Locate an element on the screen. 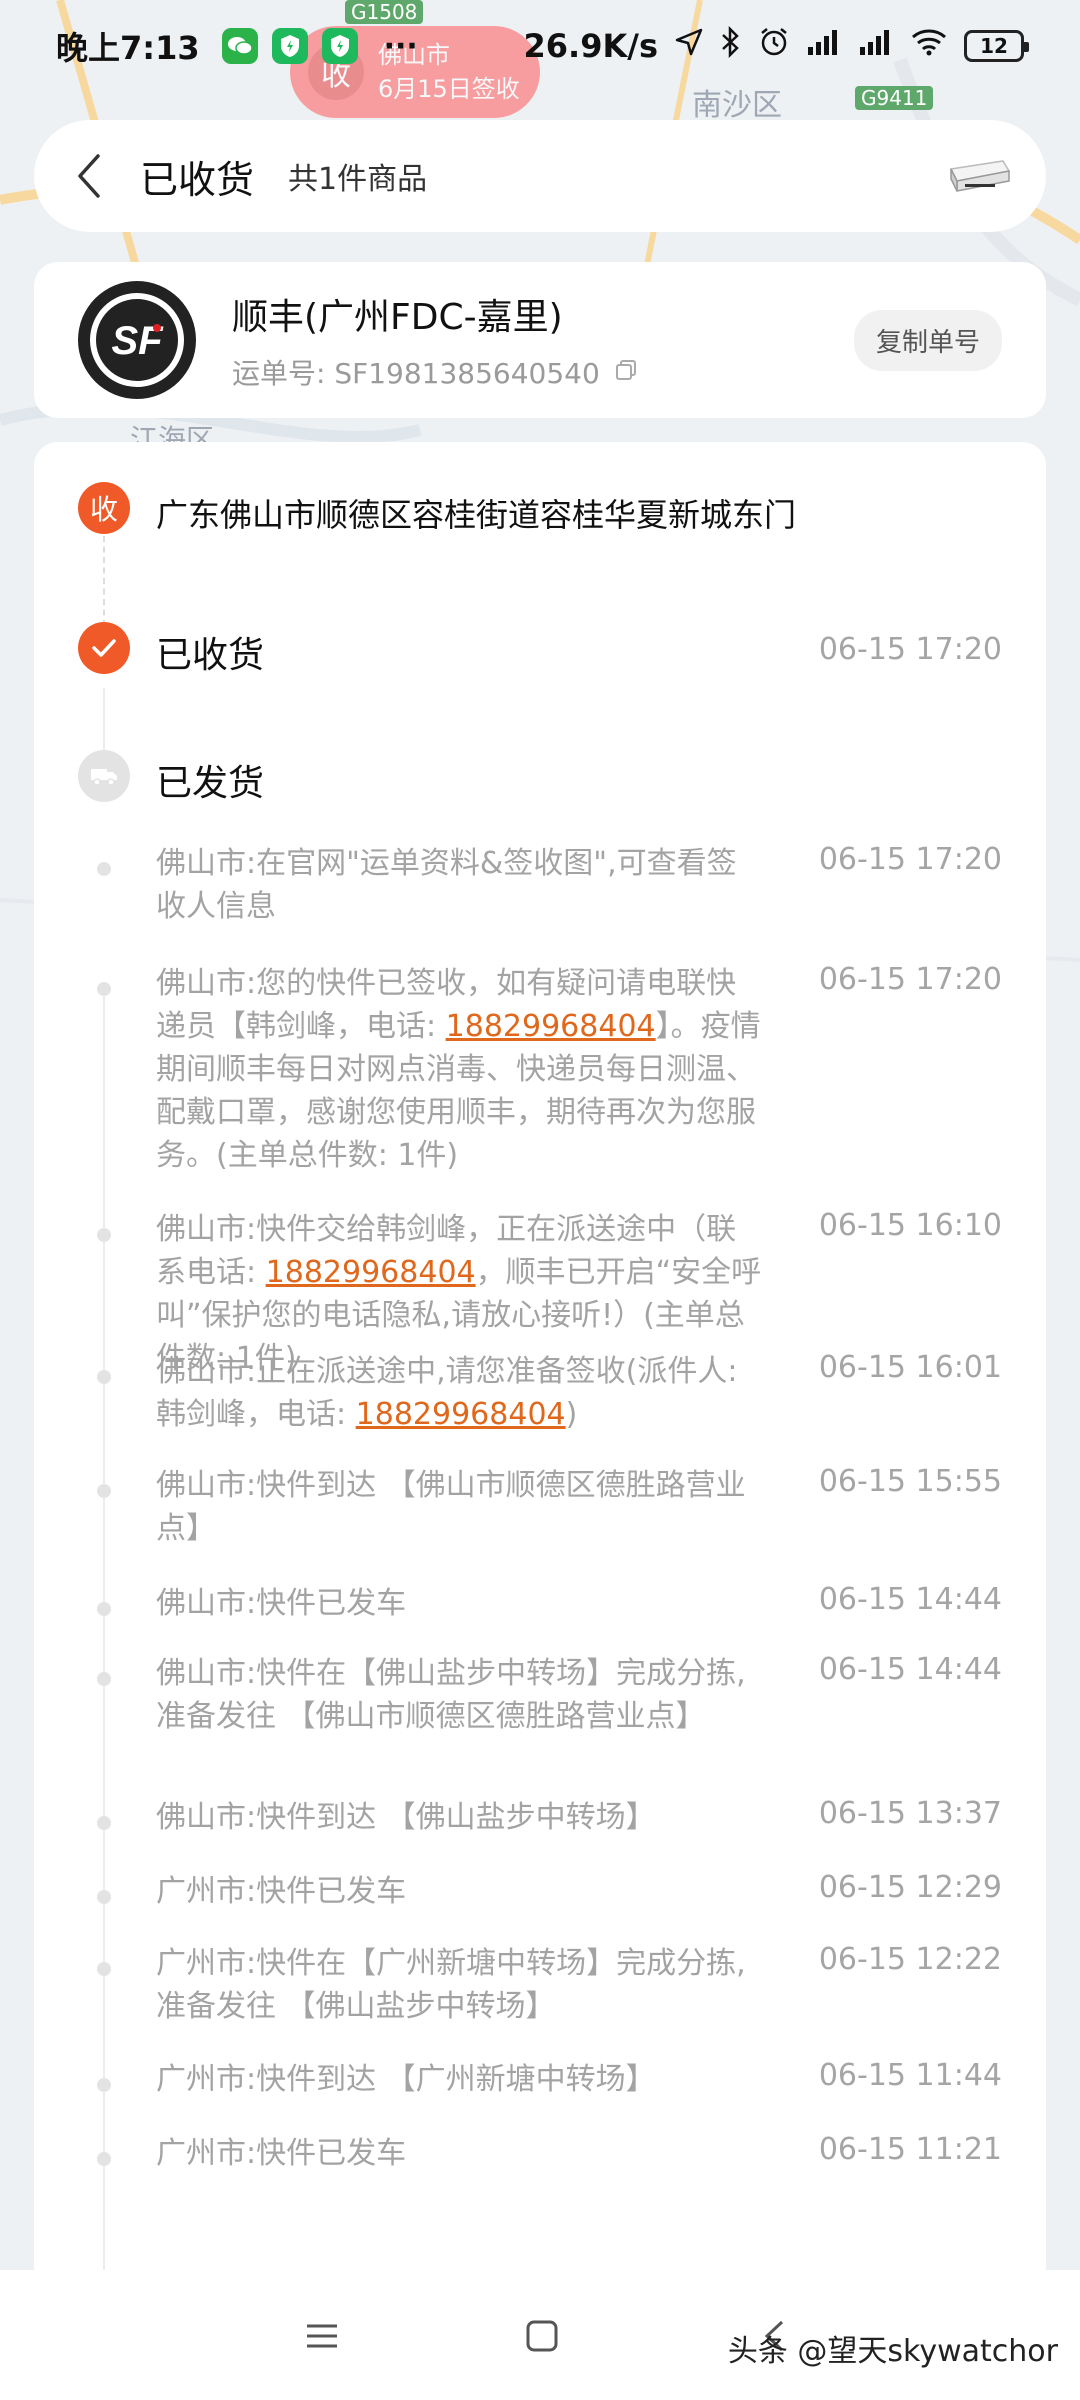 This screenshot has width=1080, height=2400. system-navigation-bar: 头条 @望天skywatchor is located at coordinates (540, 2335).